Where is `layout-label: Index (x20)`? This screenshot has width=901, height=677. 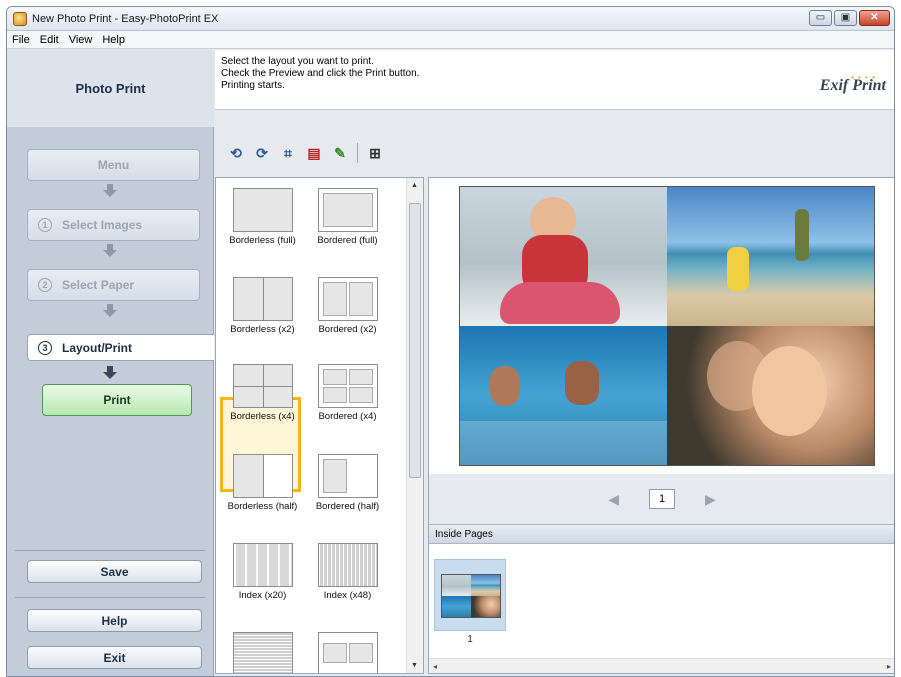 layout-label: Index (x20) is located at coordinates (262, 595).